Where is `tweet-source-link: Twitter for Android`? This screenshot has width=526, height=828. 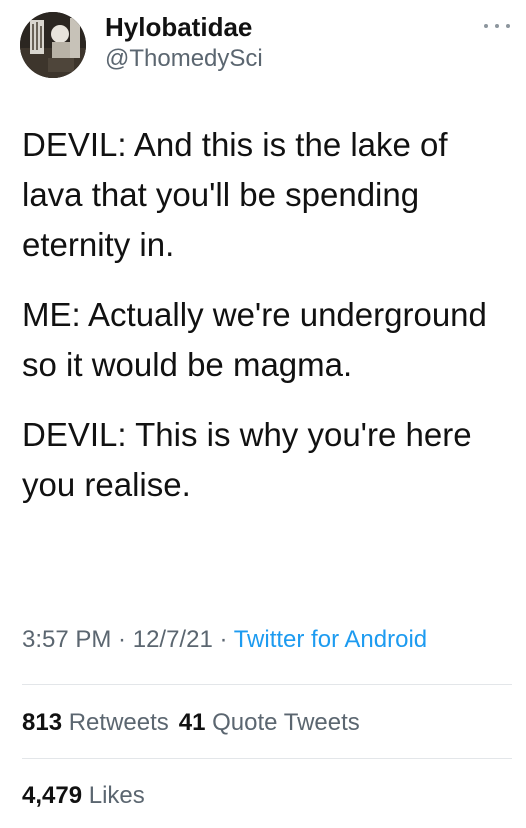 tweet-source-link: Twitter for Android is located at coordinates (330, 639).